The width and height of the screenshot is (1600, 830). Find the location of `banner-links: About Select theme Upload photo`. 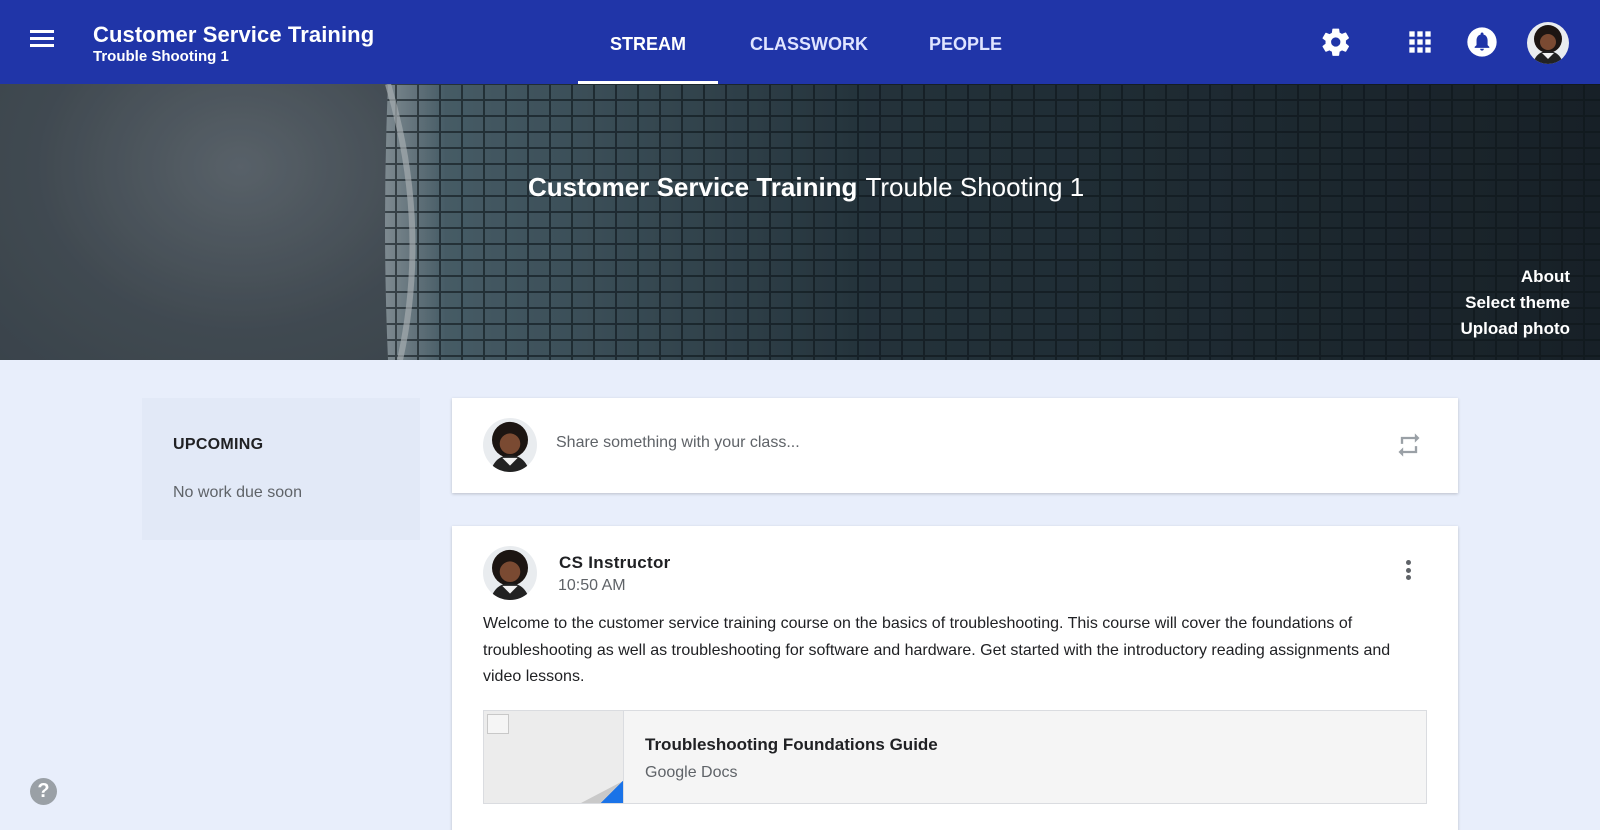

banner-links: About Select theme Upload photo is located at coordinates (1515, 303).